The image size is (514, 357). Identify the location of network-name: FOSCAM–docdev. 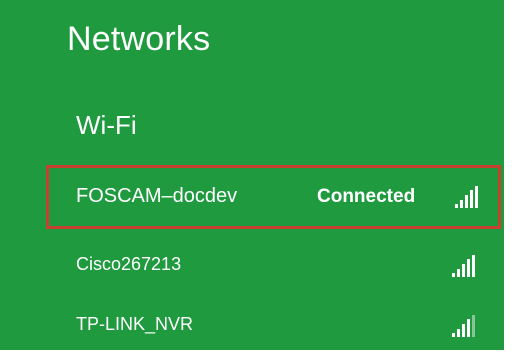
(157, 196).